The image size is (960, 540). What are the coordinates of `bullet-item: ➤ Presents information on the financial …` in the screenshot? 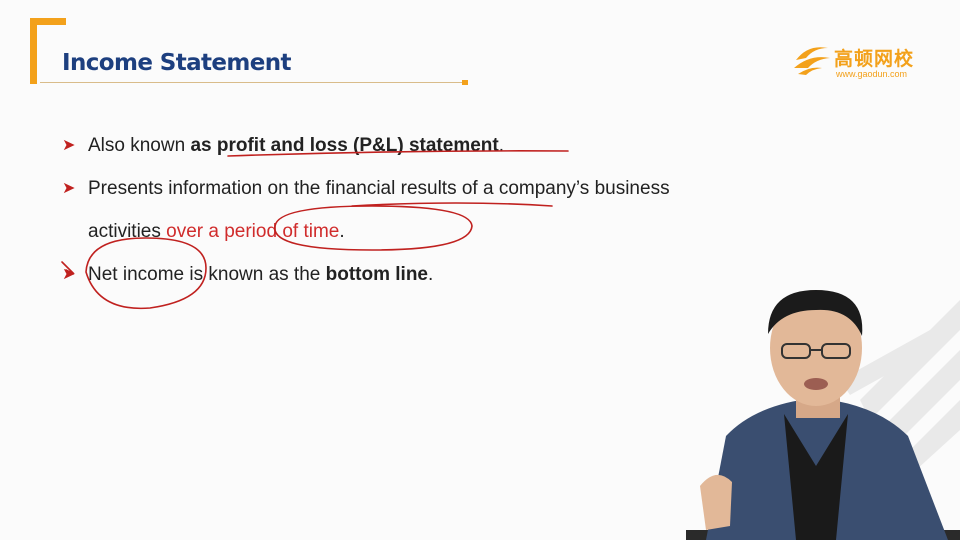 It's located at (375, 210).